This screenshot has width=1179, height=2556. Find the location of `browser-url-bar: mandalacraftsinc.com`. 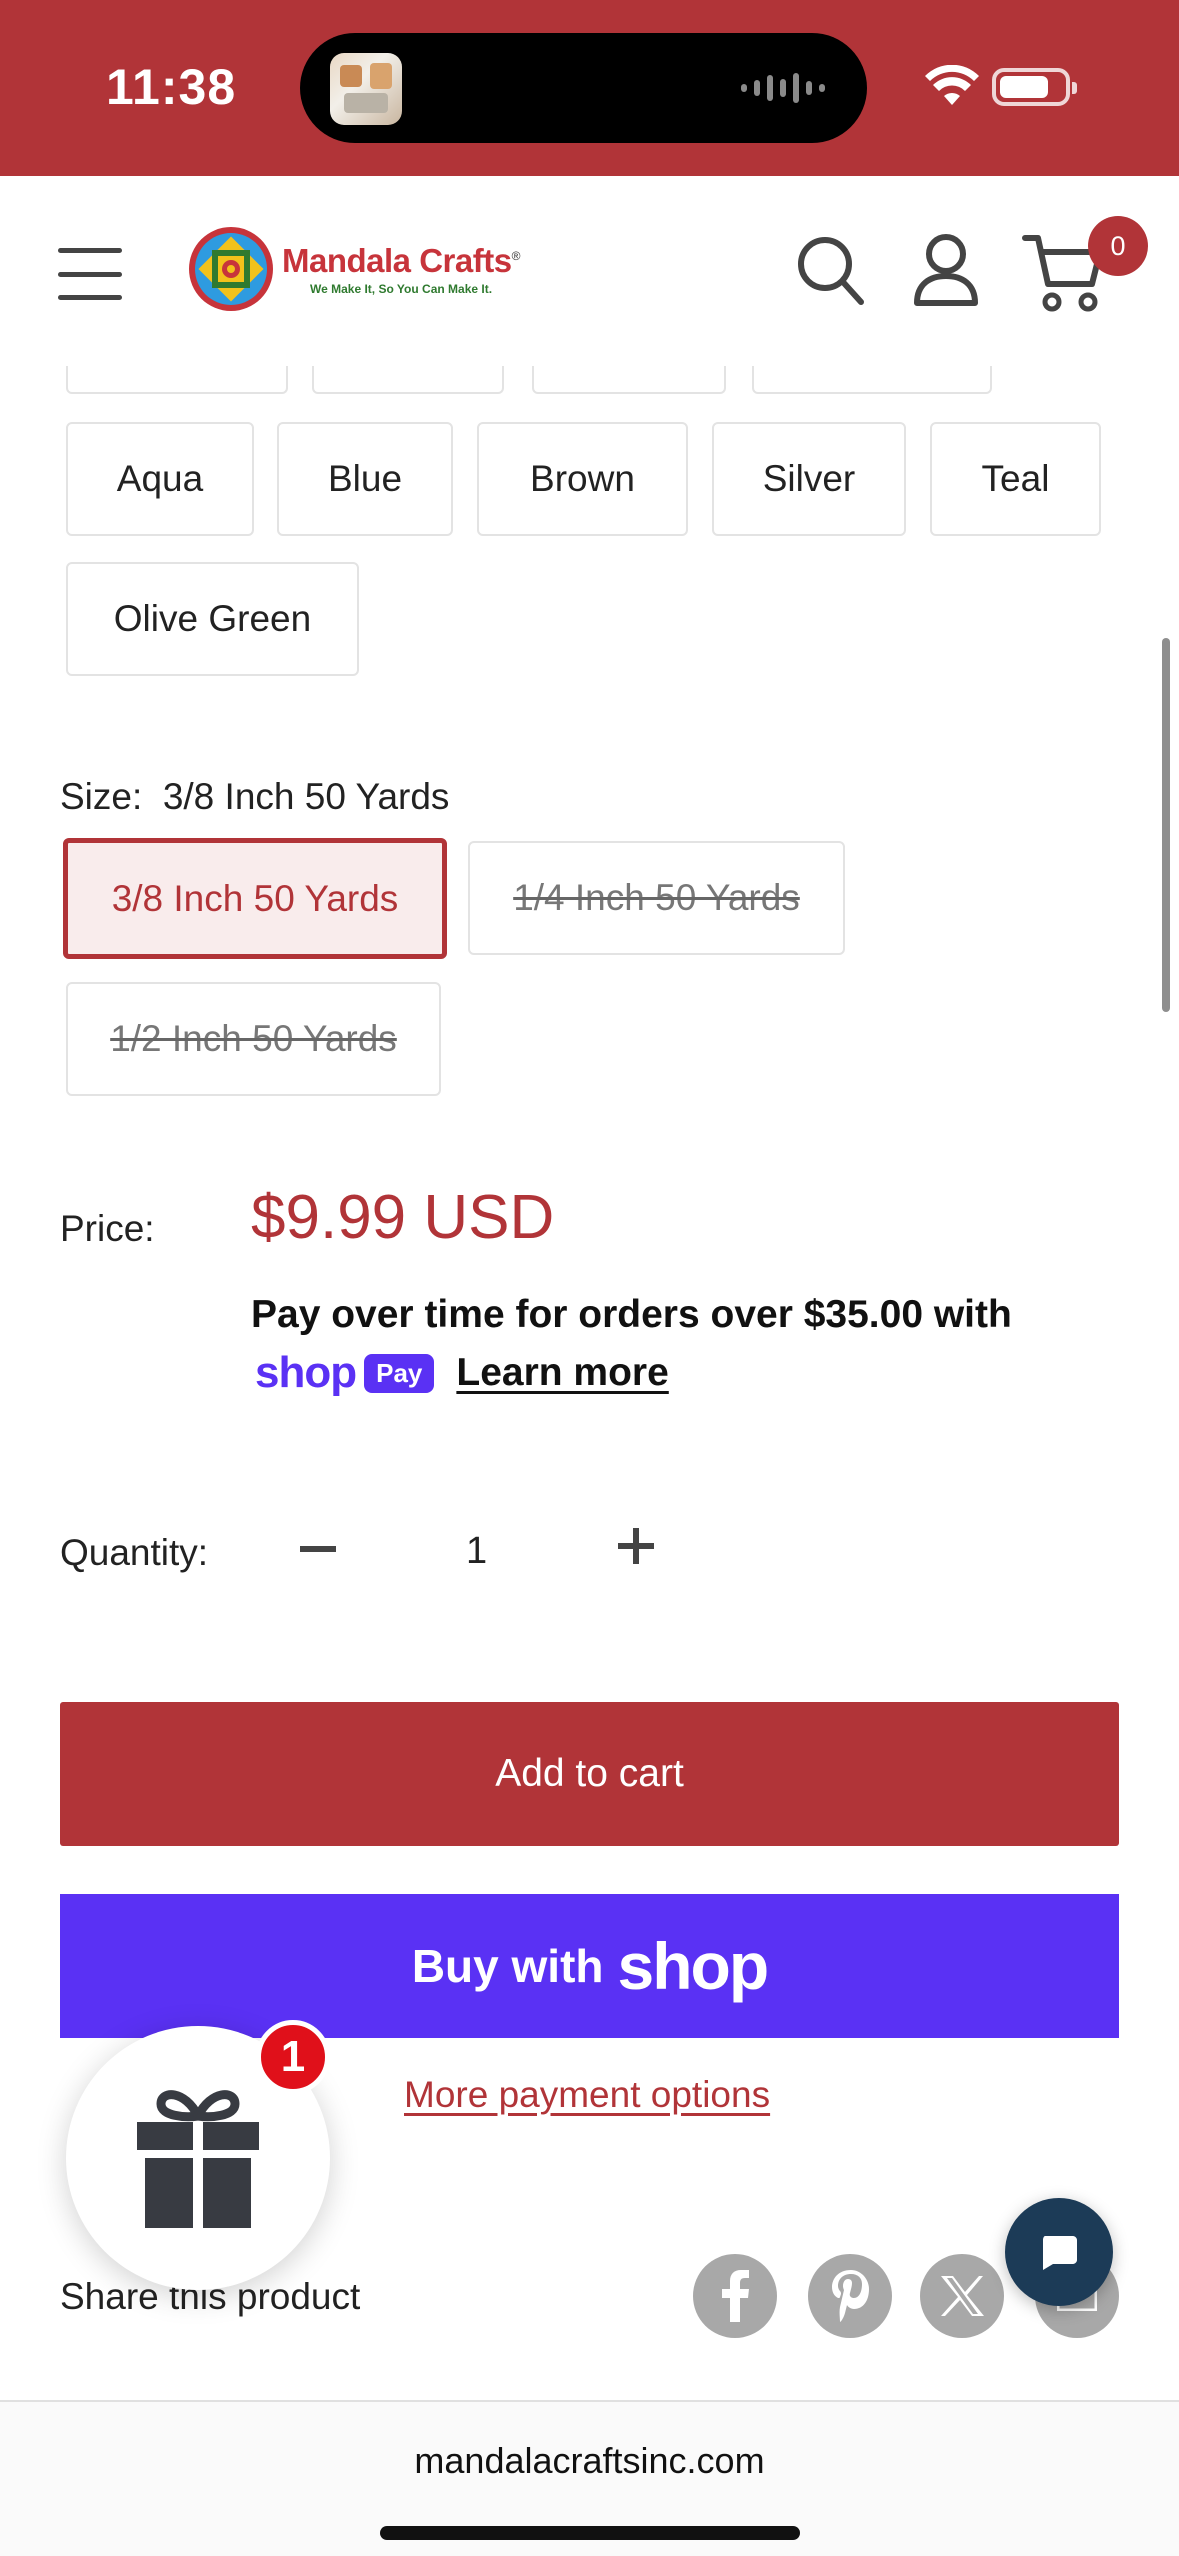

browser-url-bar: mandalacraftsinc.com is located at coordinates (589, 2478).